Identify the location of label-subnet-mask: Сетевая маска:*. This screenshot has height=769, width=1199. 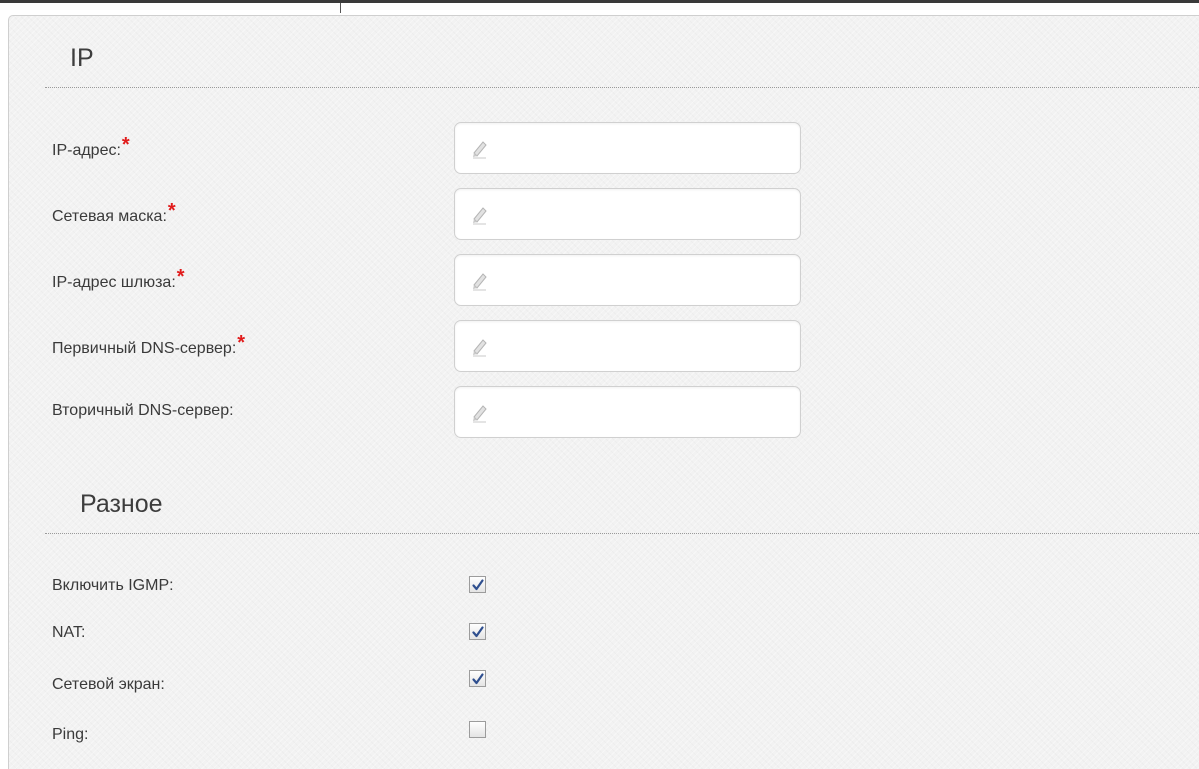
(114, 212).